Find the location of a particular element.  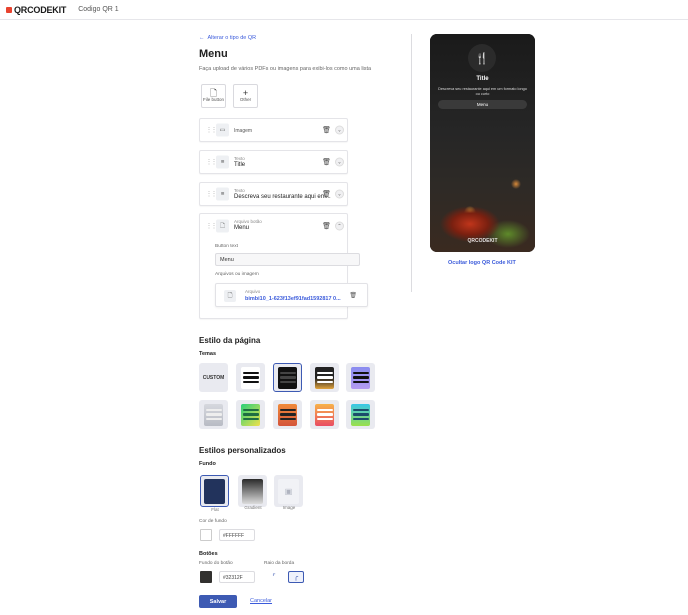

bg-color-label: Cor de fundo is located at coordinates (213, 521).